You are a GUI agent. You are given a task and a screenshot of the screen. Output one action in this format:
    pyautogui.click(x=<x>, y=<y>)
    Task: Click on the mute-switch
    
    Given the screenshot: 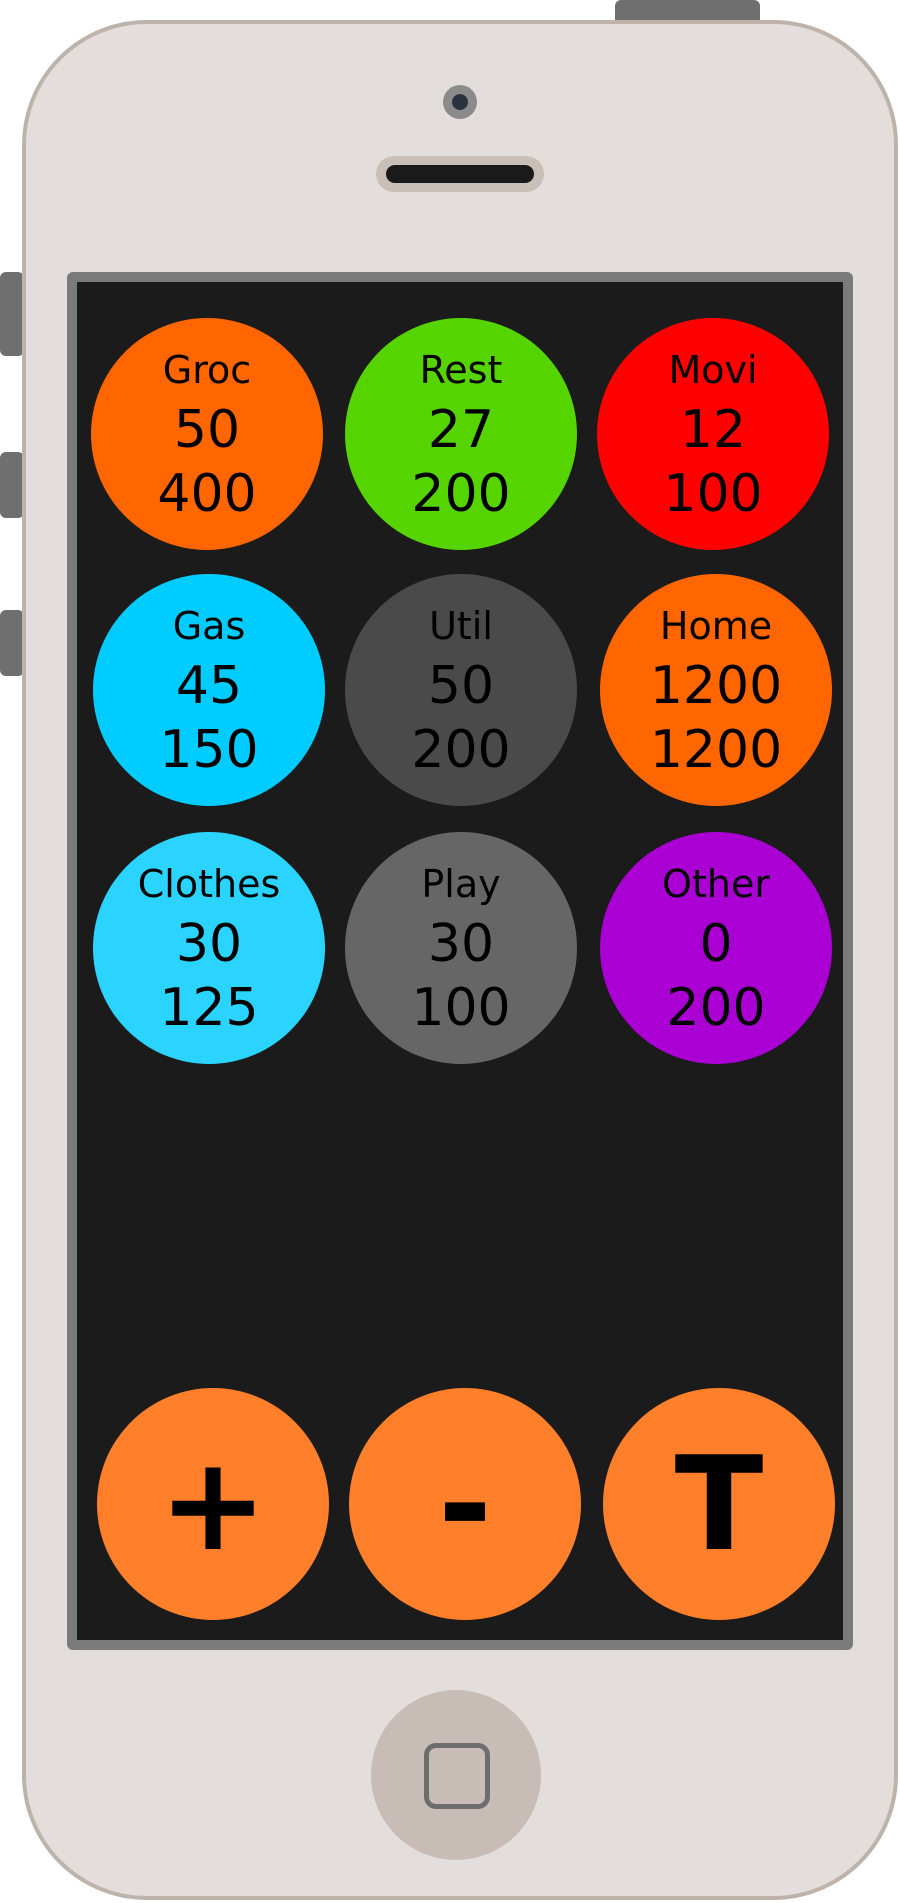 What is the action you would take?
    pyautogui.click(x=12, y=314)
    